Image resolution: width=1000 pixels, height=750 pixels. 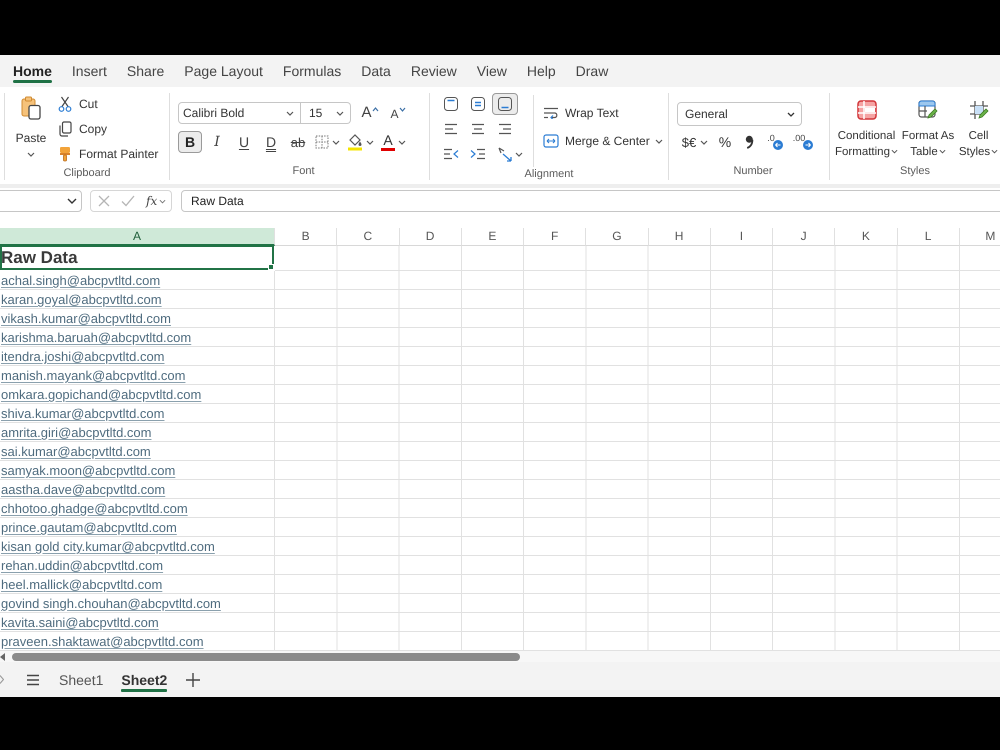 I want to click on merge-cells-icon, so click(x=551, y=141).